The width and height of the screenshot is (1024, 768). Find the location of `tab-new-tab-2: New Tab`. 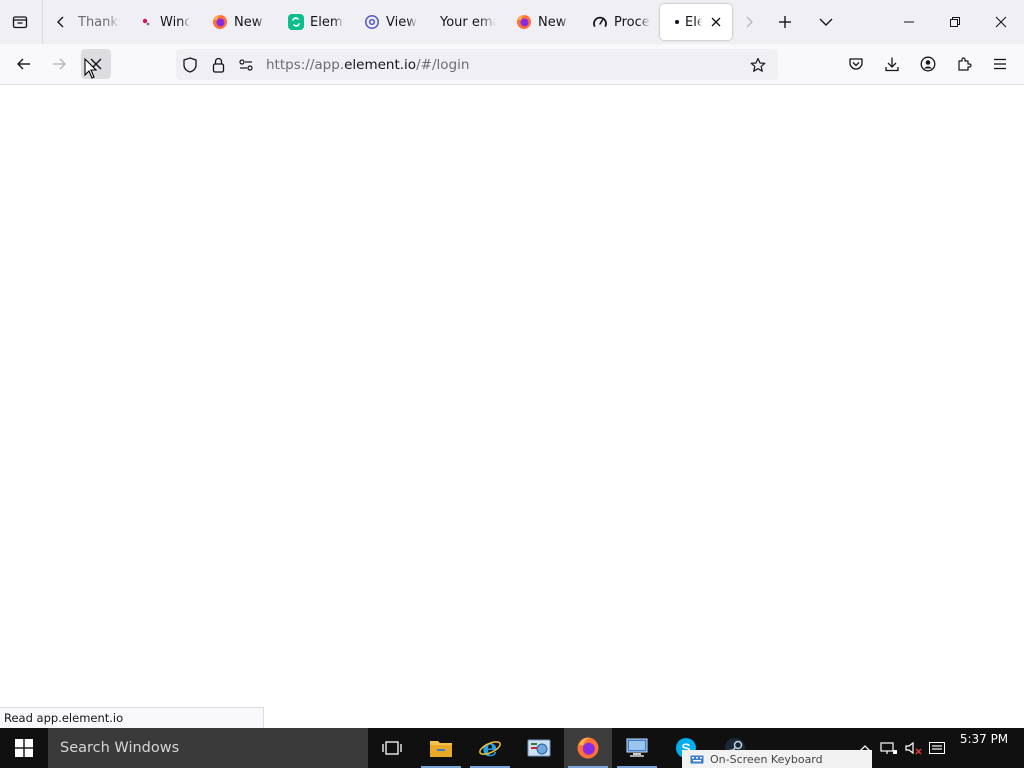

tab-new-tab-2: New Tab is located at coordinates (543, 22).